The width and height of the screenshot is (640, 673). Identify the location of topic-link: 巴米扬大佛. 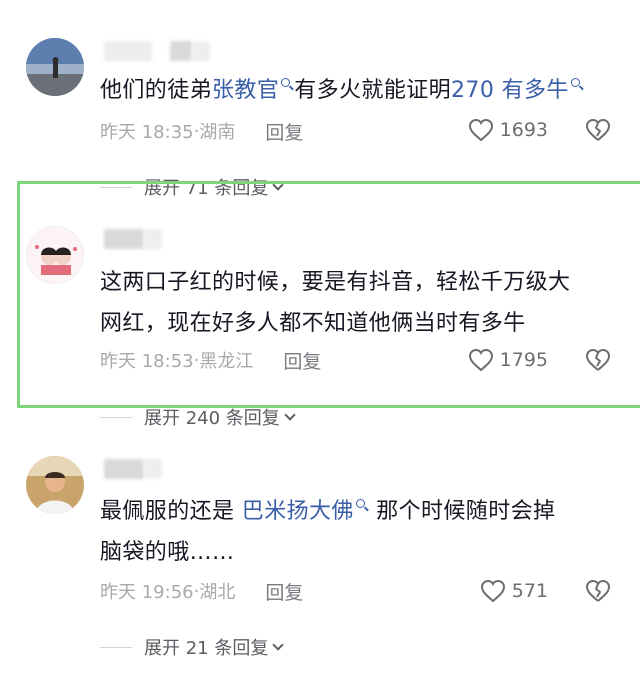
(305, 511).